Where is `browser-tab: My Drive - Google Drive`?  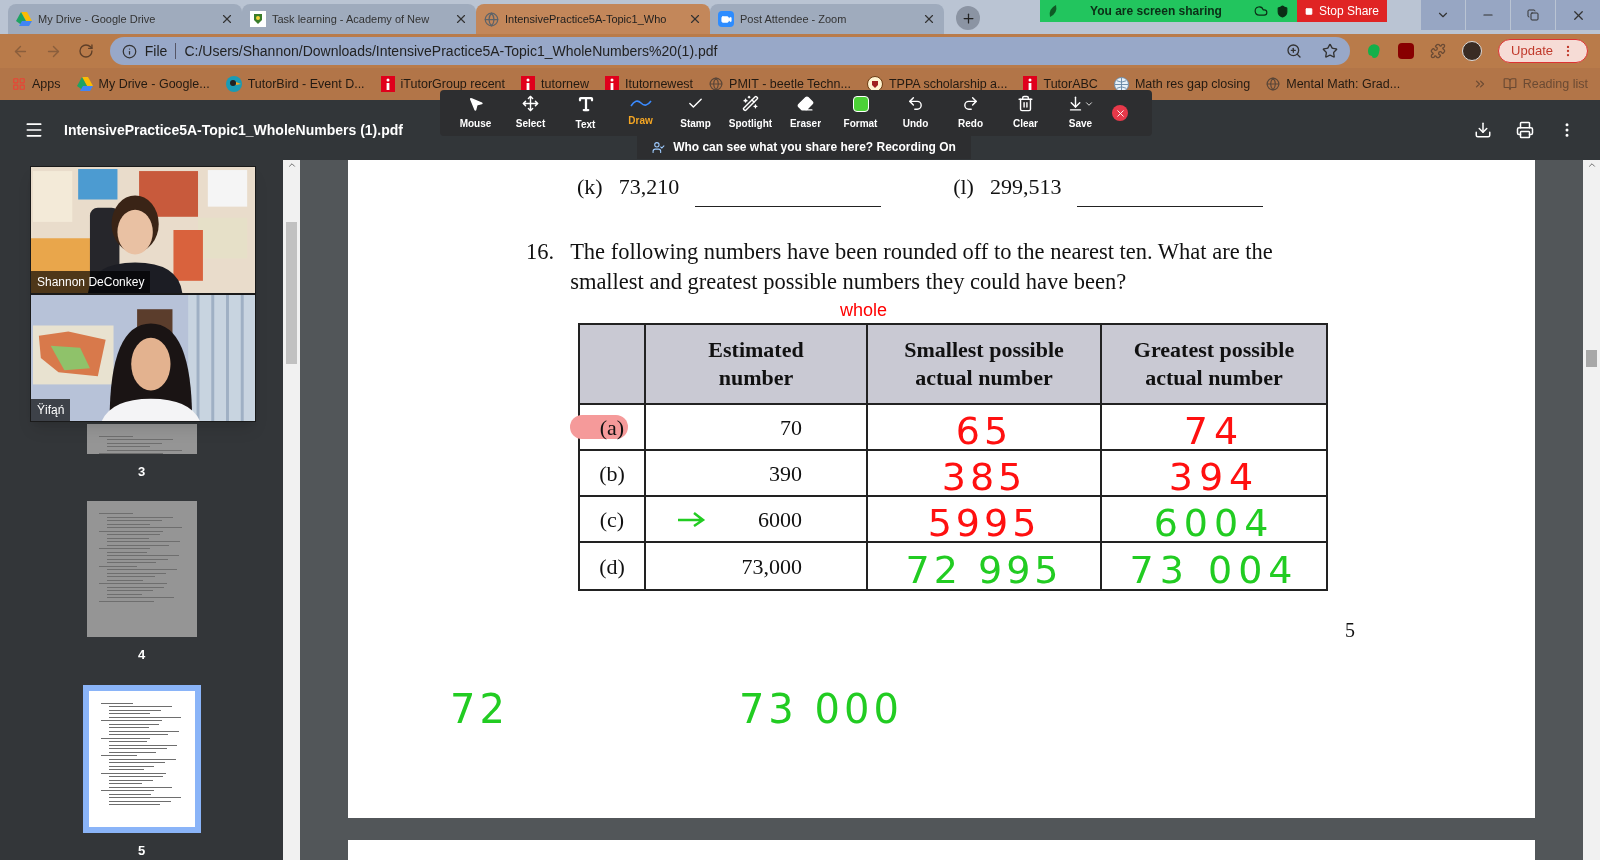 browser-tab: My Drive - Google Drive is located at coordinates (125, 19).